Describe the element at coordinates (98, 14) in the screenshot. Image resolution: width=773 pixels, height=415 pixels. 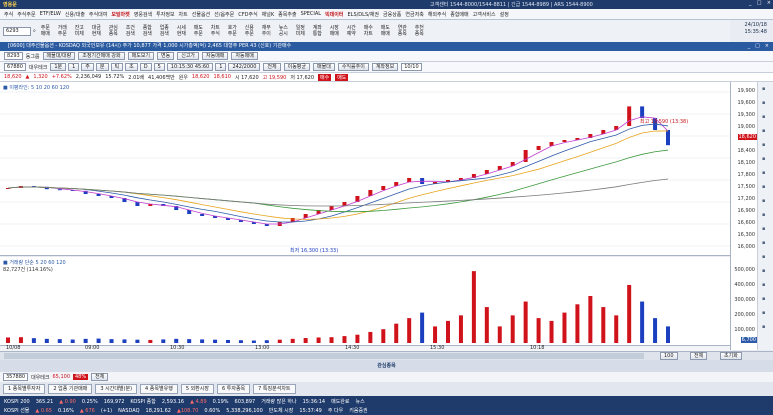
I see `menu-item: 주식대여` at that location.